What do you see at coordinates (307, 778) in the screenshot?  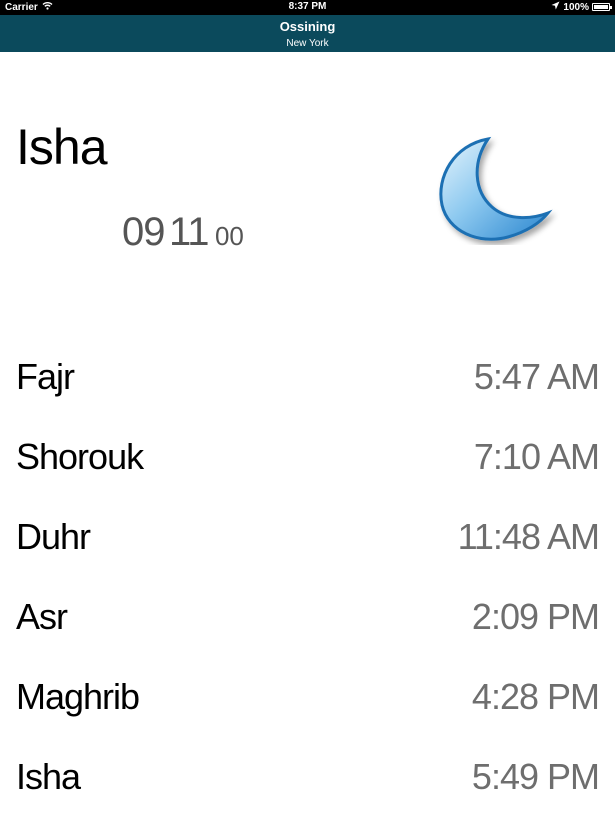 I see `prayer-row-isha: Isha 5:49 PM` at bounding box center [307, 778].